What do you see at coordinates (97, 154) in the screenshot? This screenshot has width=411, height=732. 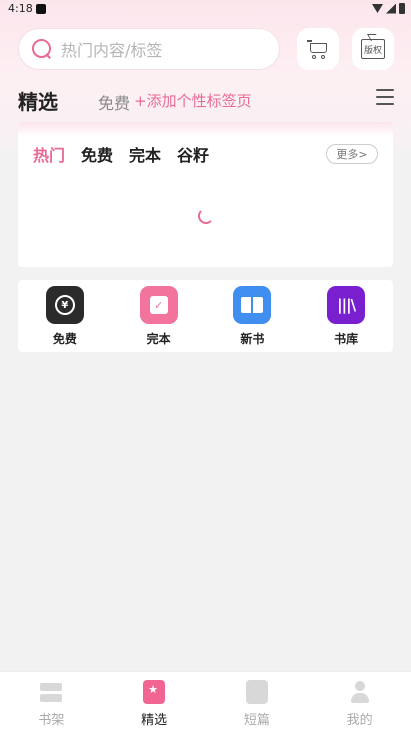 I see `tab-free-list: 免费` at bounding box center [97, 154].